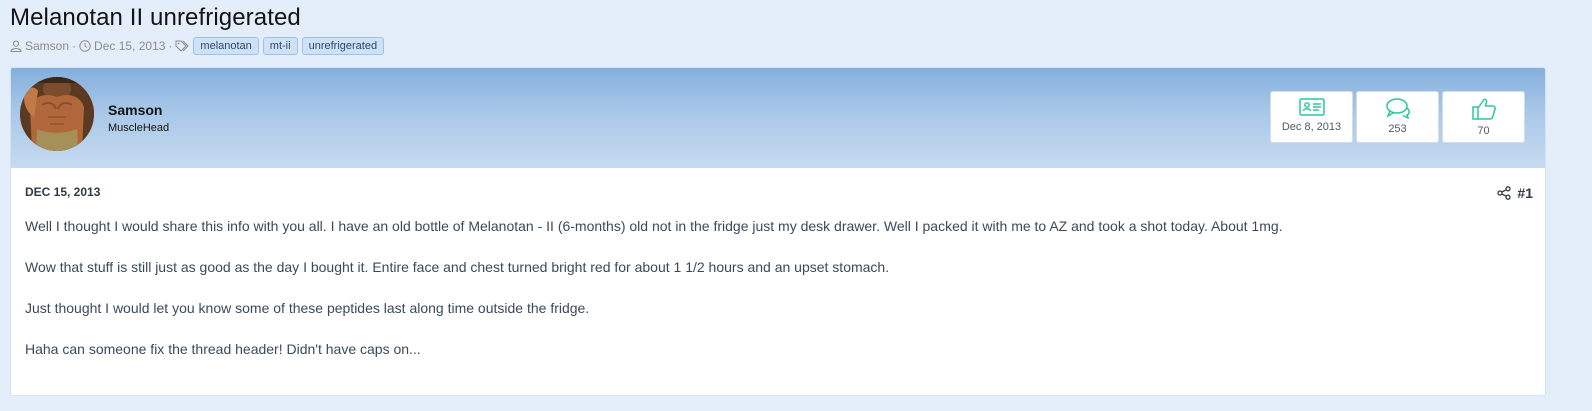 The width and height of the screenshot is (1592, 411). What do you see at coordinates (139, 128) in the screenshot?
I see `user-title: MuscleHead` at bounding box center [139, 128].